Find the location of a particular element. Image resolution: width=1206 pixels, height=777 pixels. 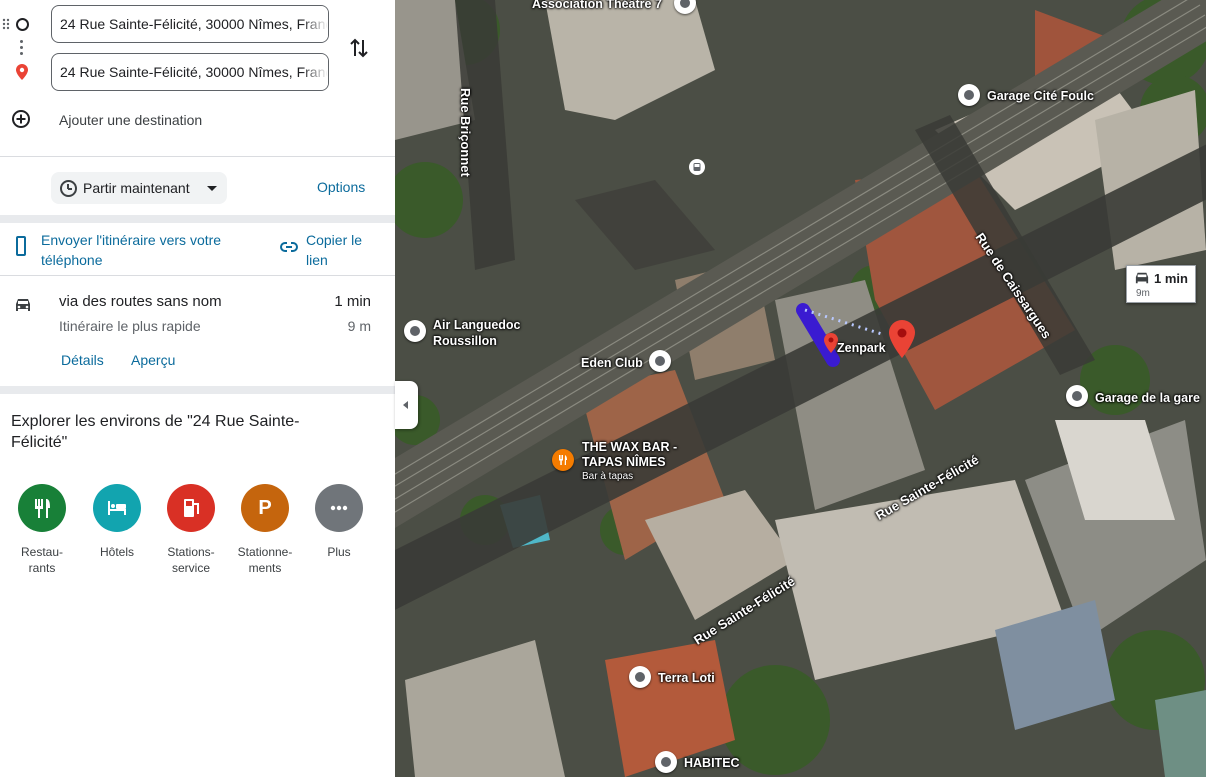

copy-link-button: Copier le lien is located at coordinates (341, 250).